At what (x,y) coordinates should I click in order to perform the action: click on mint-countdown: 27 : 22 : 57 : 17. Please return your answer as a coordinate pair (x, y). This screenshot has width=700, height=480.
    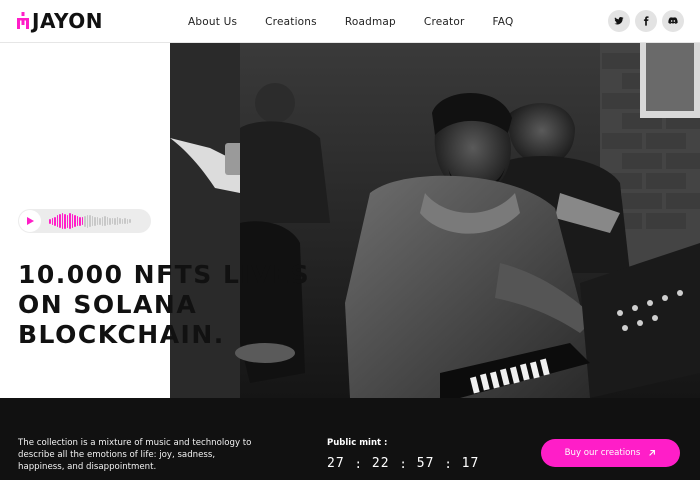
    Looking at the image, I should click on (403, 463).